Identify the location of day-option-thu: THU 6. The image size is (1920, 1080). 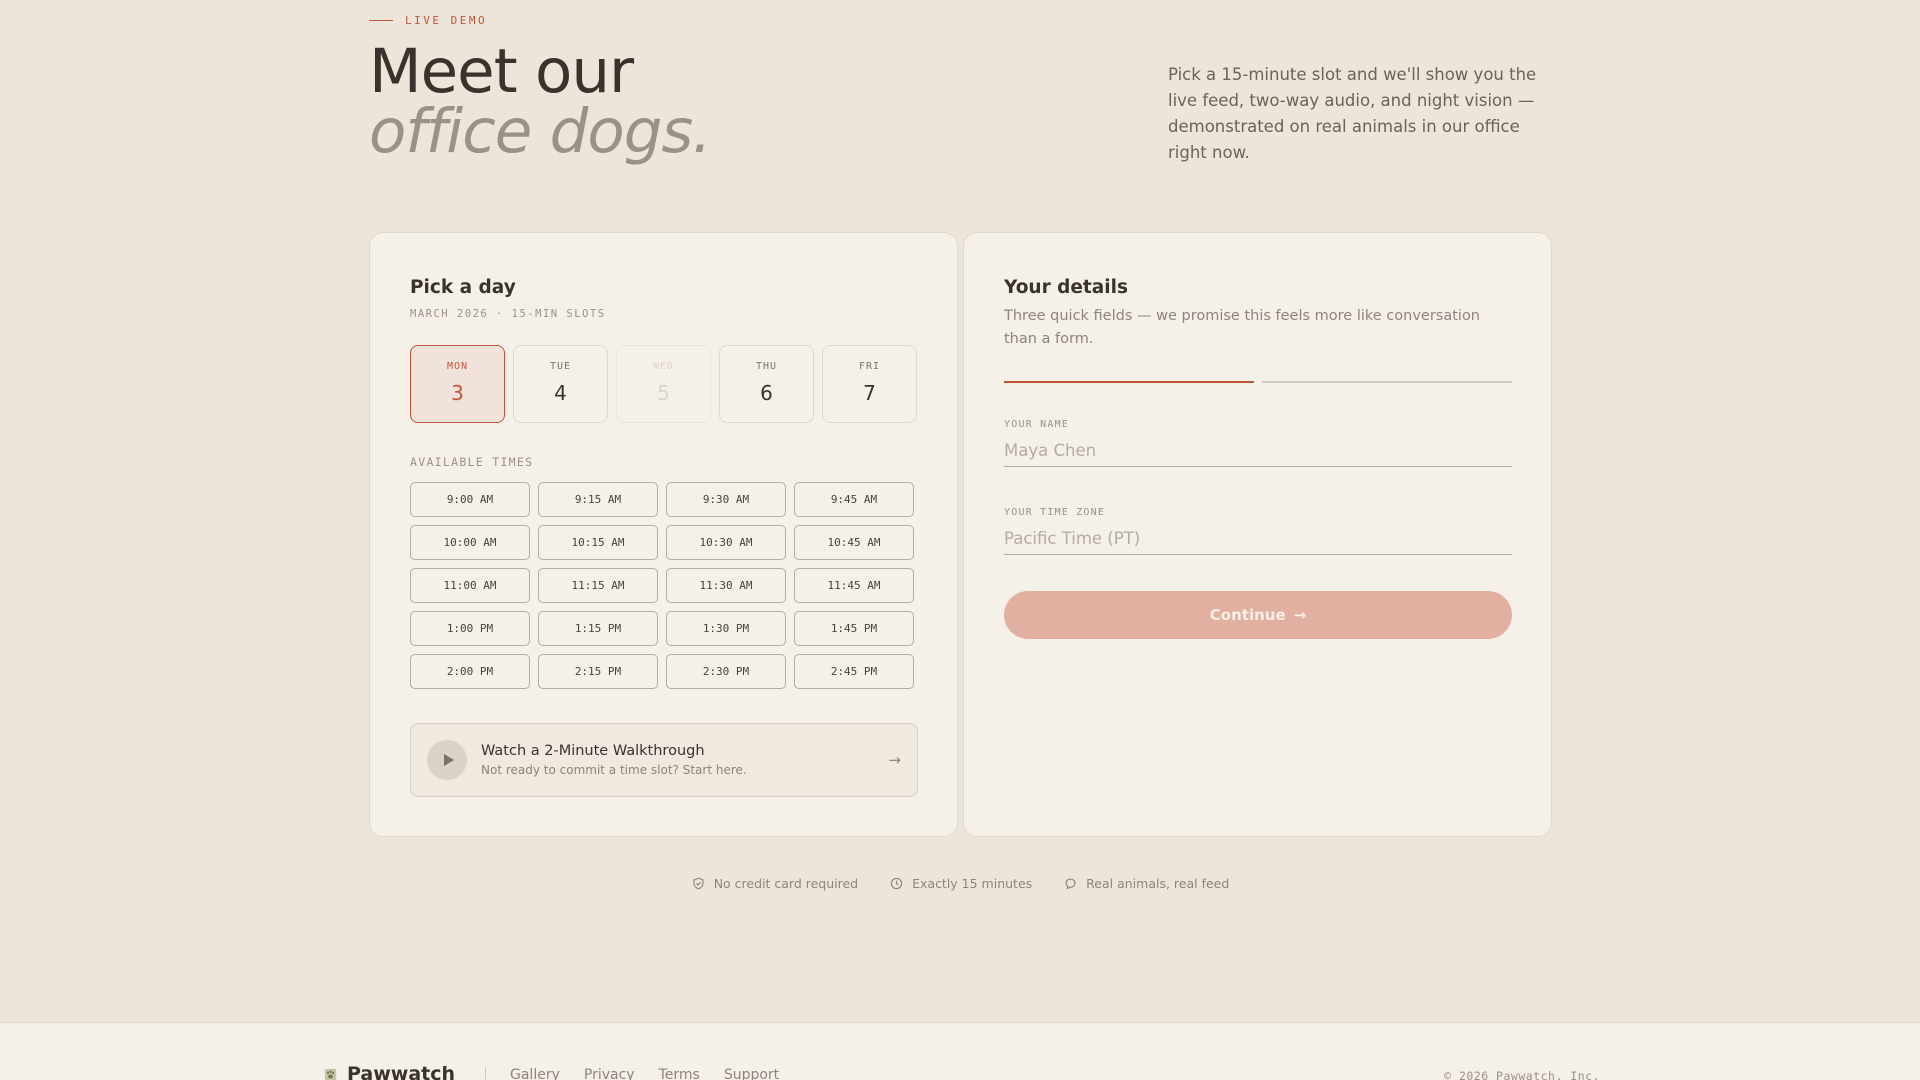
(766, 384).